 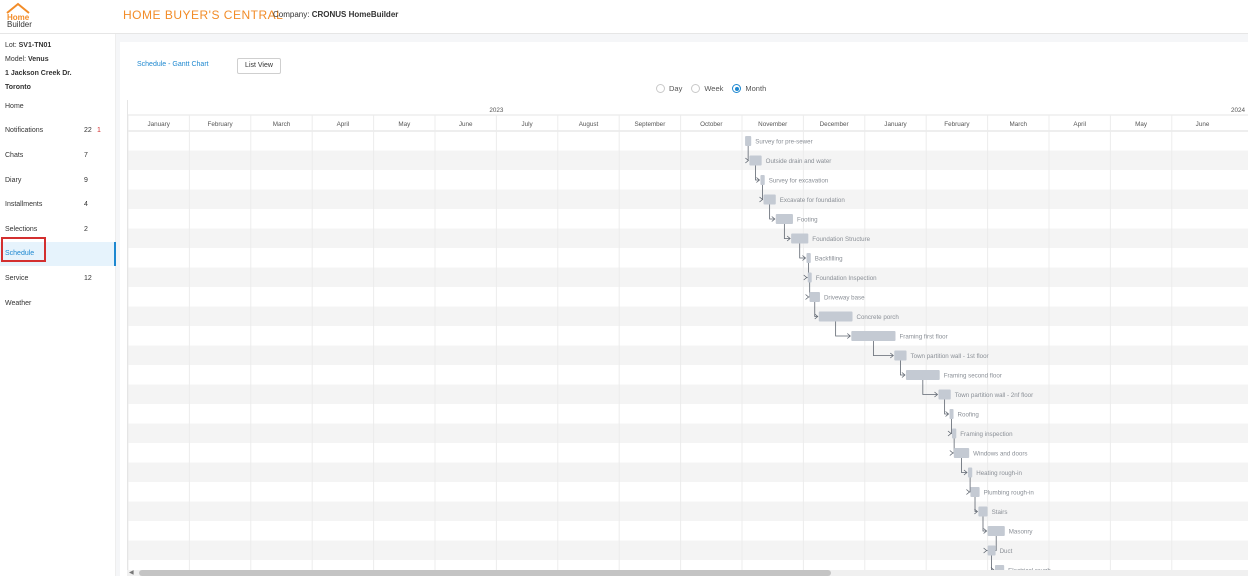 What do you see at coordinates (1238, 110) in the screenshot?
I see `gantt-year-label: 2024` at bounding box center [1238, 110].